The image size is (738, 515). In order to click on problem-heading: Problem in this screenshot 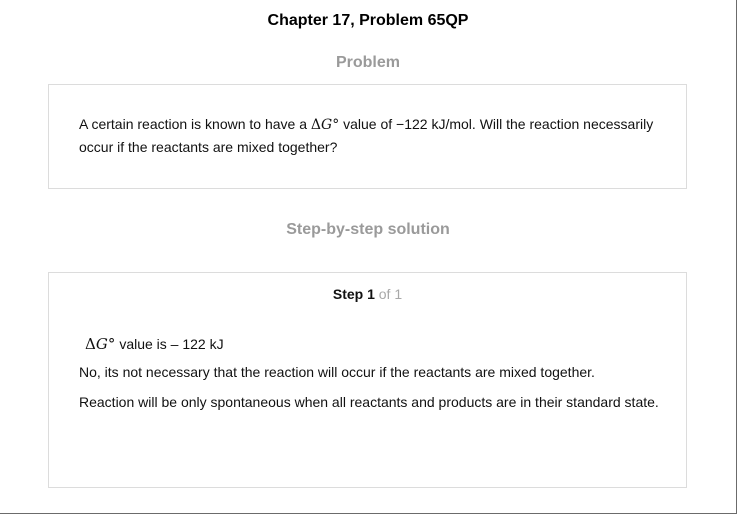, I will do `click(367, 62)`.